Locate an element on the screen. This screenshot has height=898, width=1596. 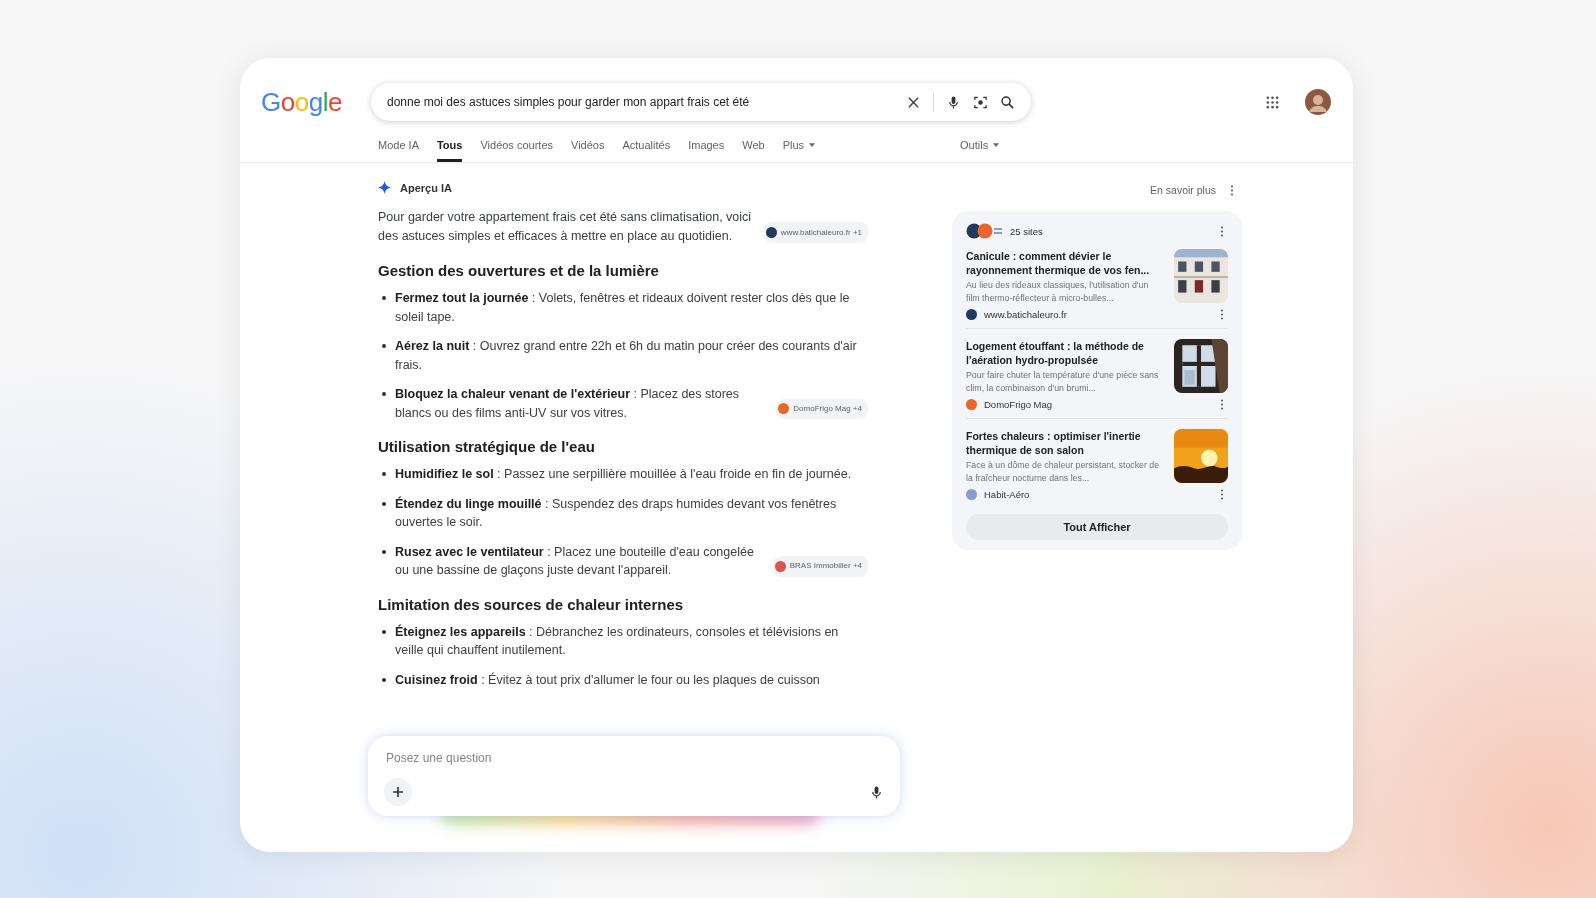
tip-text: Cuisinez froid : Évitez à tout prix d'allumer le four ou les plaques de cuisson is located at coordinates (607, 680).